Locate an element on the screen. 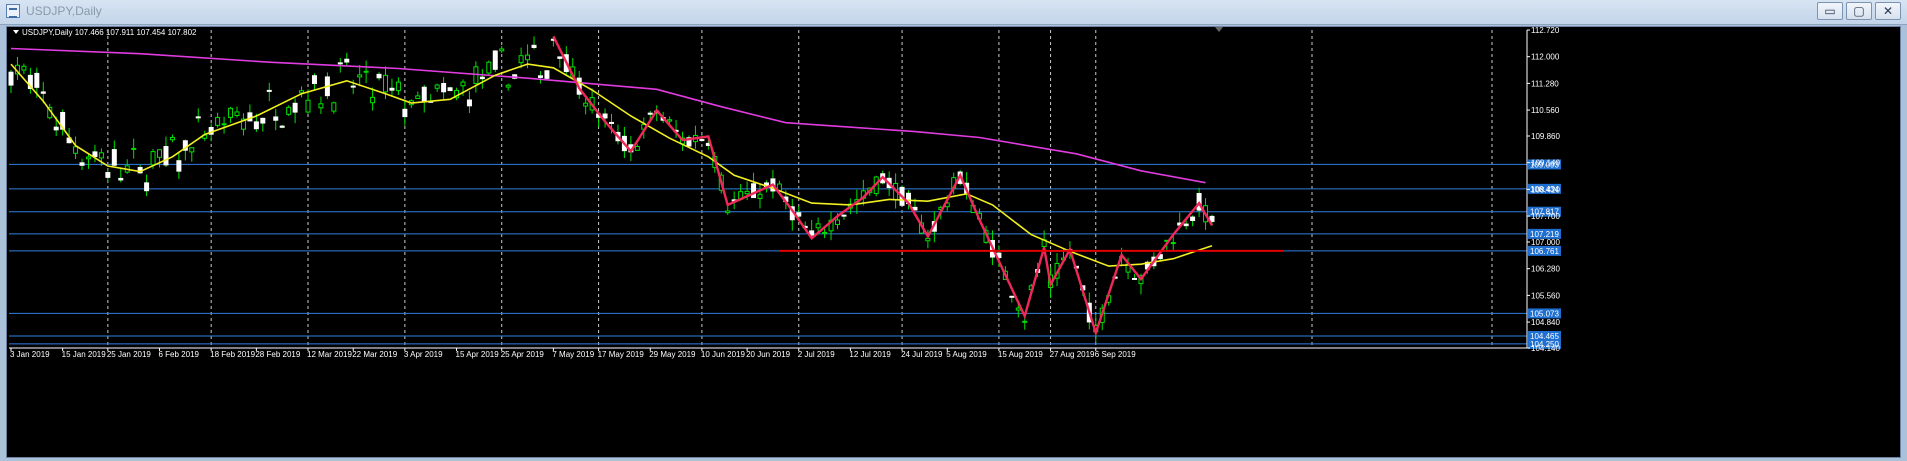 The width and height of the screenshot is (1907, 461). close-icon: ✕ is located at coordinates (1888, 11).